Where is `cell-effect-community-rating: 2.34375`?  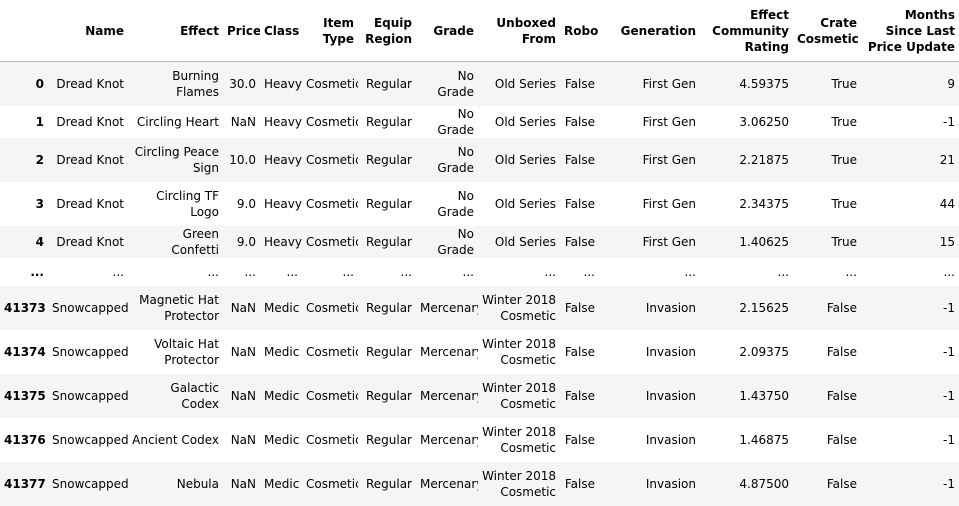
cell-effect-community-rating: 2.34375 is located at coordinates (764, 203).